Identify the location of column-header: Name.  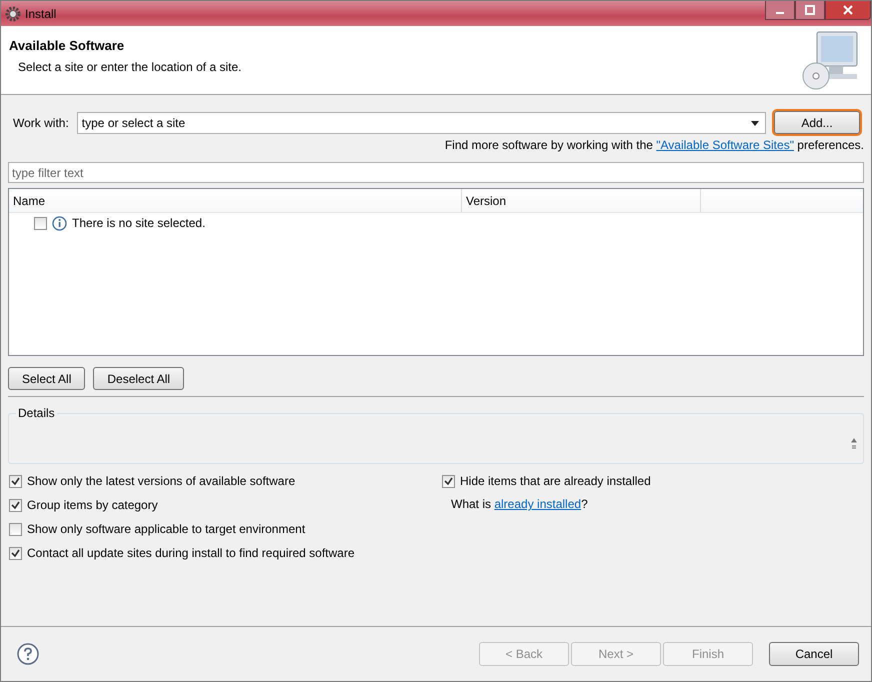
(235, 200).